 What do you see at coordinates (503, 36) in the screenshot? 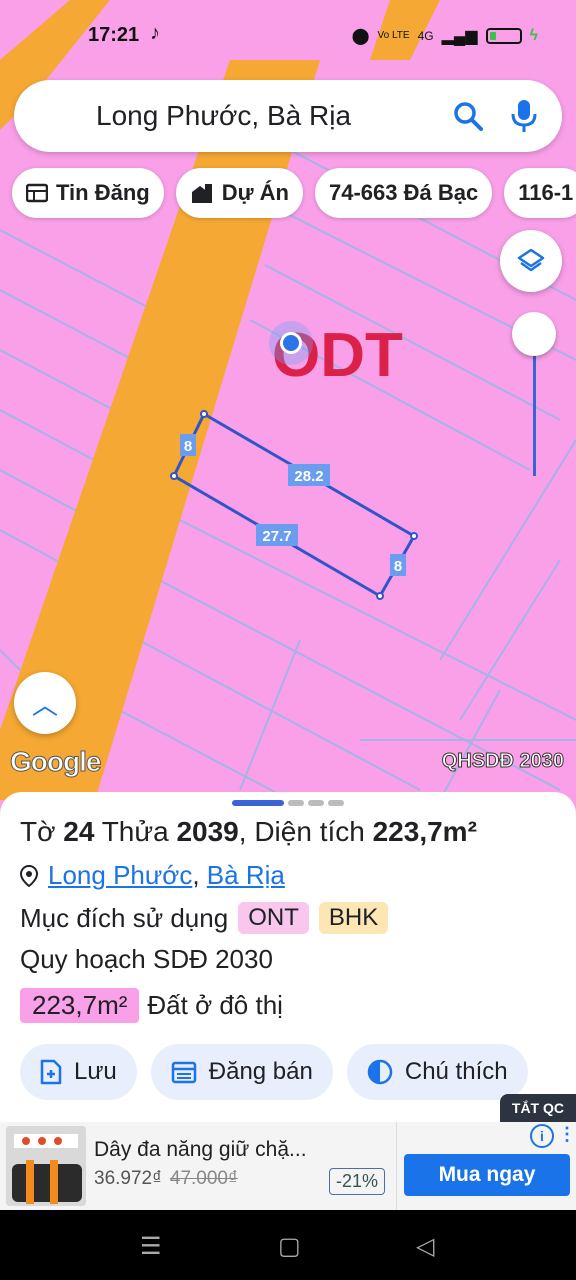
I see `battery-icon` at bounding box center [503, 36].